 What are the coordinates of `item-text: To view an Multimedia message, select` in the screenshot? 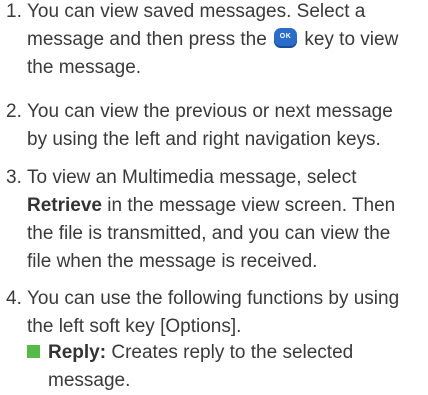 It's located at (192, 177).